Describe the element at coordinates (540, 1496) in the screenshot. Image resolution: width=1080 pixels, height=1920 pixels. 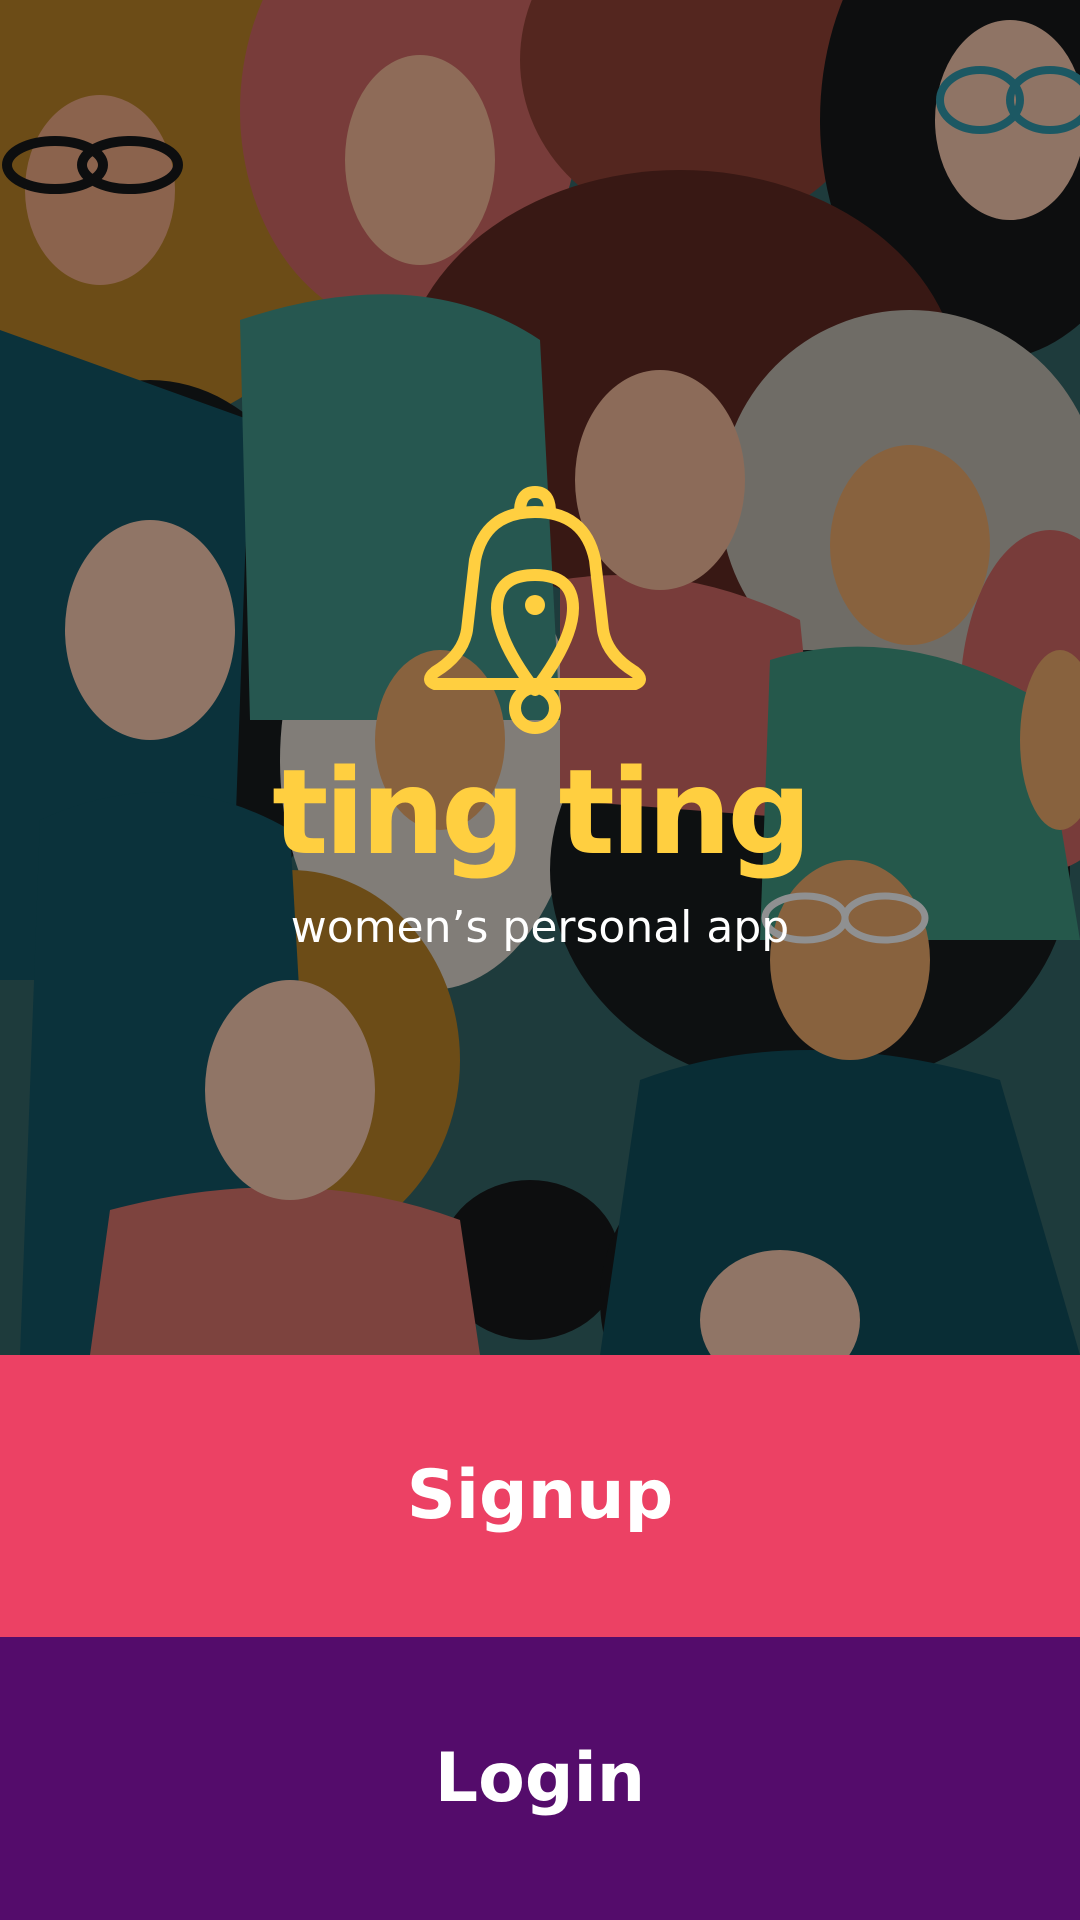
I see `signup-button: Signup` at that location.